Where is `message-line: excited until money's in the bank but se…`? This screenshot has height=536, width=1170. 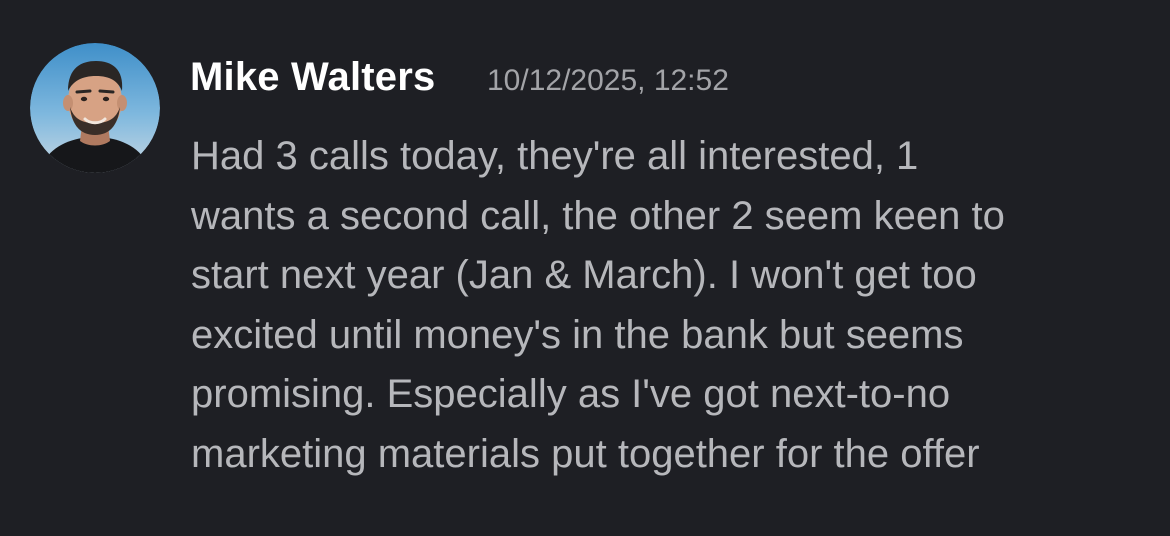 message-line: excited until money's in the bank but se… is located at coordinates (577, 334).